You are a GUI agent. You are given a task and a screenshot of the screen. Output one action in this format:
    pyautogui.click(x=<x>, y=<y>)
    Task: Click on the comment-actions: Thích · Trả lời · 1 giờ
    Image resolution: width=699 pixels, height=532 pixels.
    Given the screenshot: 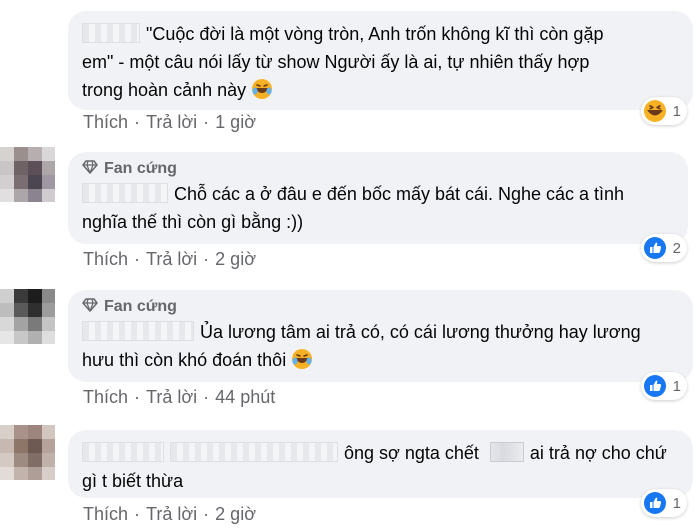 What is the action you would take?
    pyautogui.click(x=169, y=122)
    